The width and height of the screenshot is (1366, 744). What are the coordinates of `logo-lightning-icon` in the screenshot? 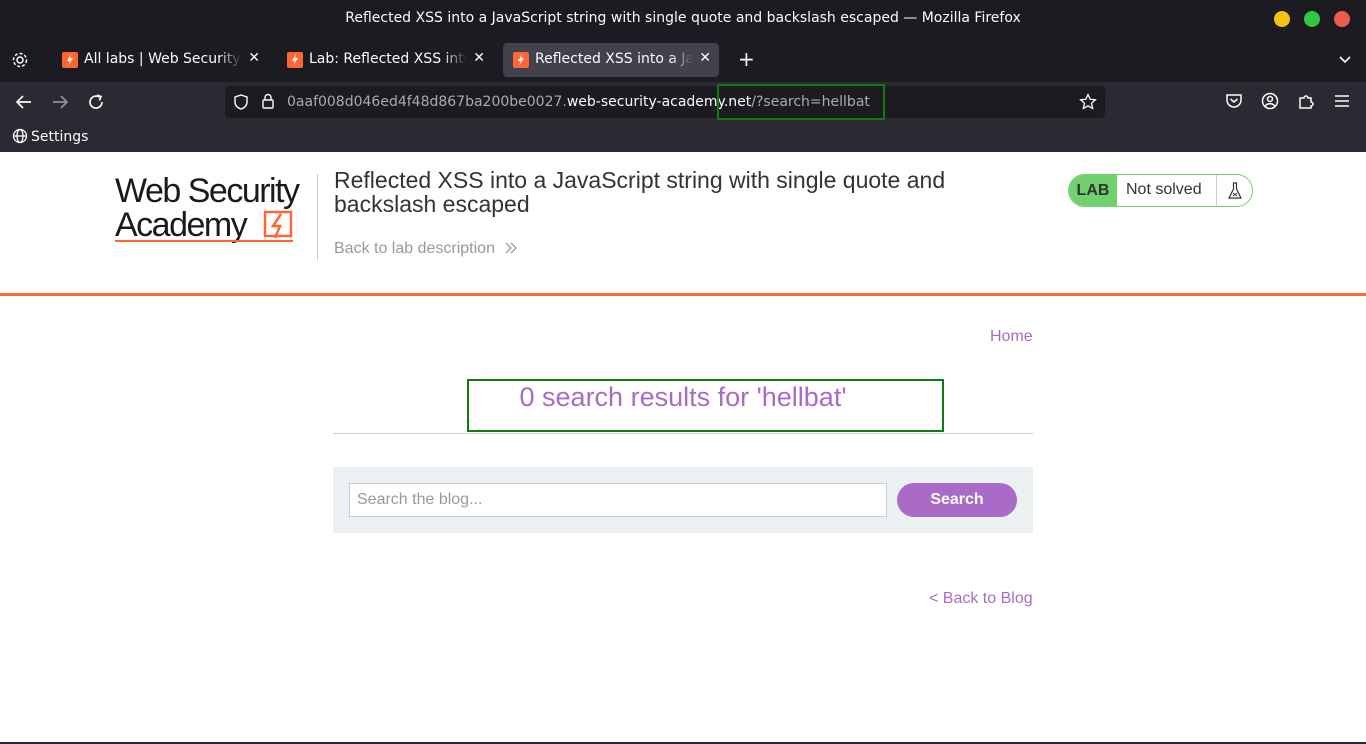 It's located at (278, 224).